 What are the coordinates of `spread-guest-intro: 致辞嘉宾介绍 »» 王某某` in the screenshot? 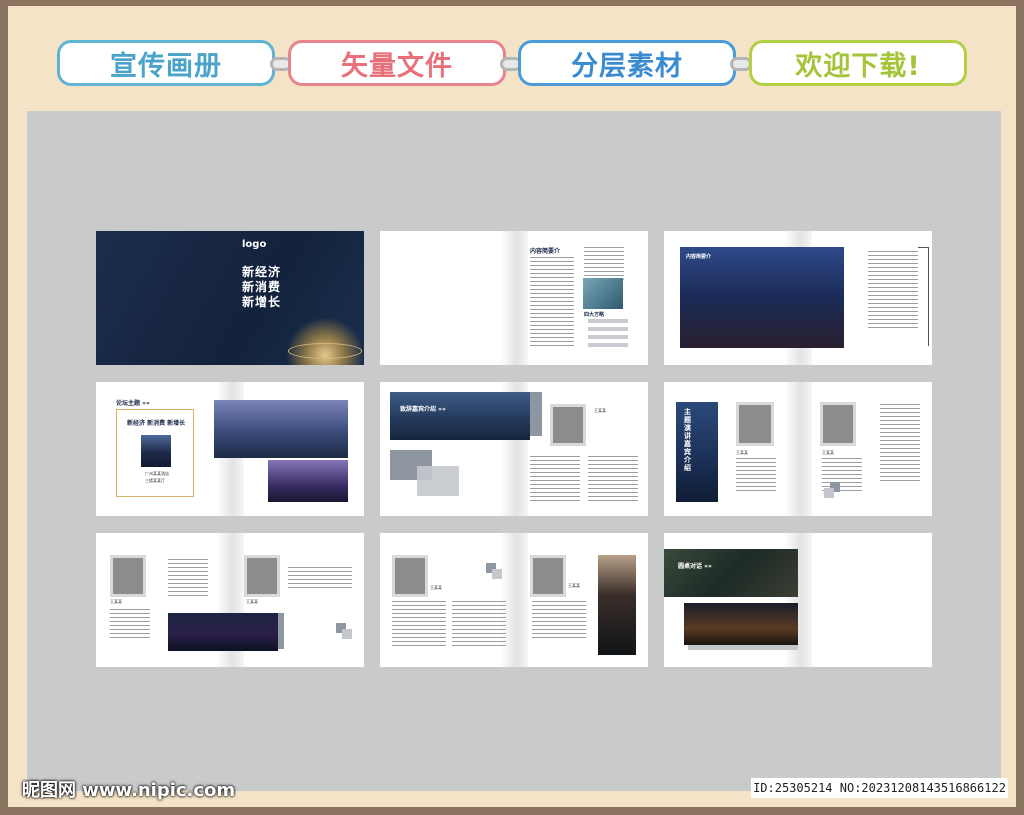 It's located at (514, 449).